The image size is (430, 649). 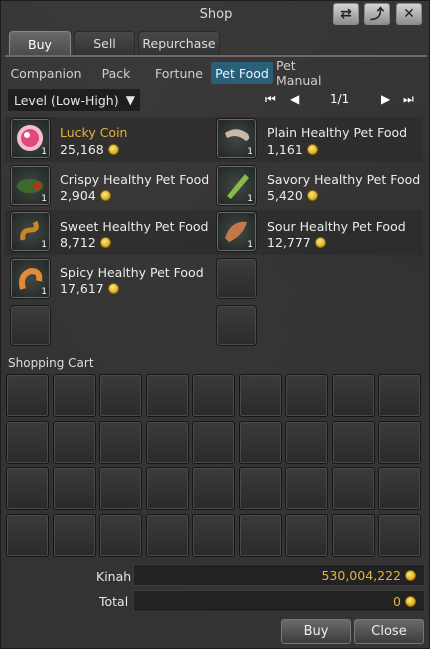 What do you see at coordinates (242, 73) in the screenshot?
I see `subtab-pet-food: Pet Food` at bounding box center [242, 73].